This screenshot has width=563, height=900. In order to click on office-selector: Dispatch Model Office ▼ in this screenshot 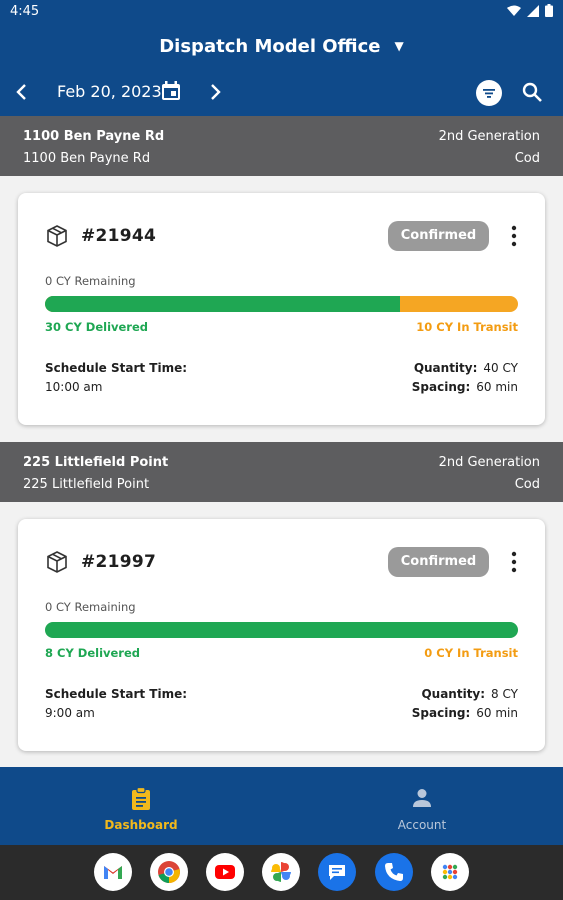, I will do `click(281, 46)`.